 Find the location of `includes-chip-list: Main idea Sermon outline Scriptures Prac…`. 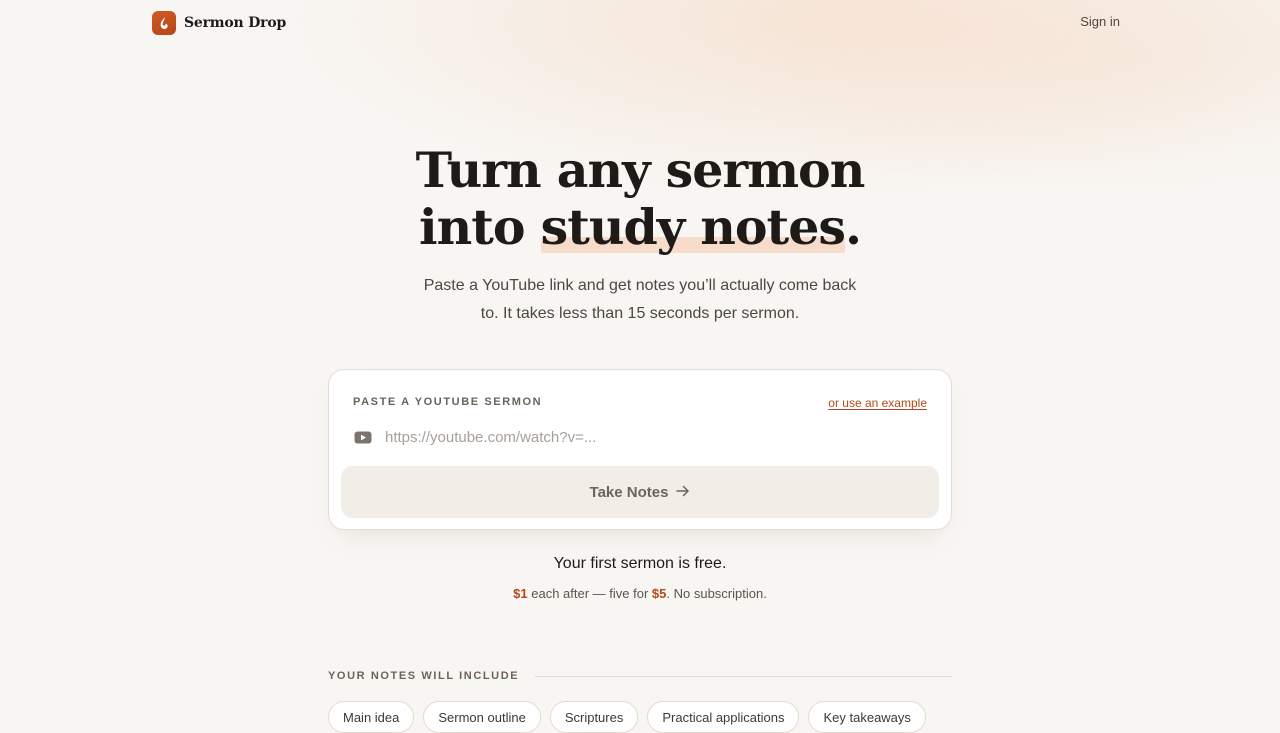

includes-chip-list: Main idea Sermon outline Scriptures Prac… is located at coordinates (627, 717).